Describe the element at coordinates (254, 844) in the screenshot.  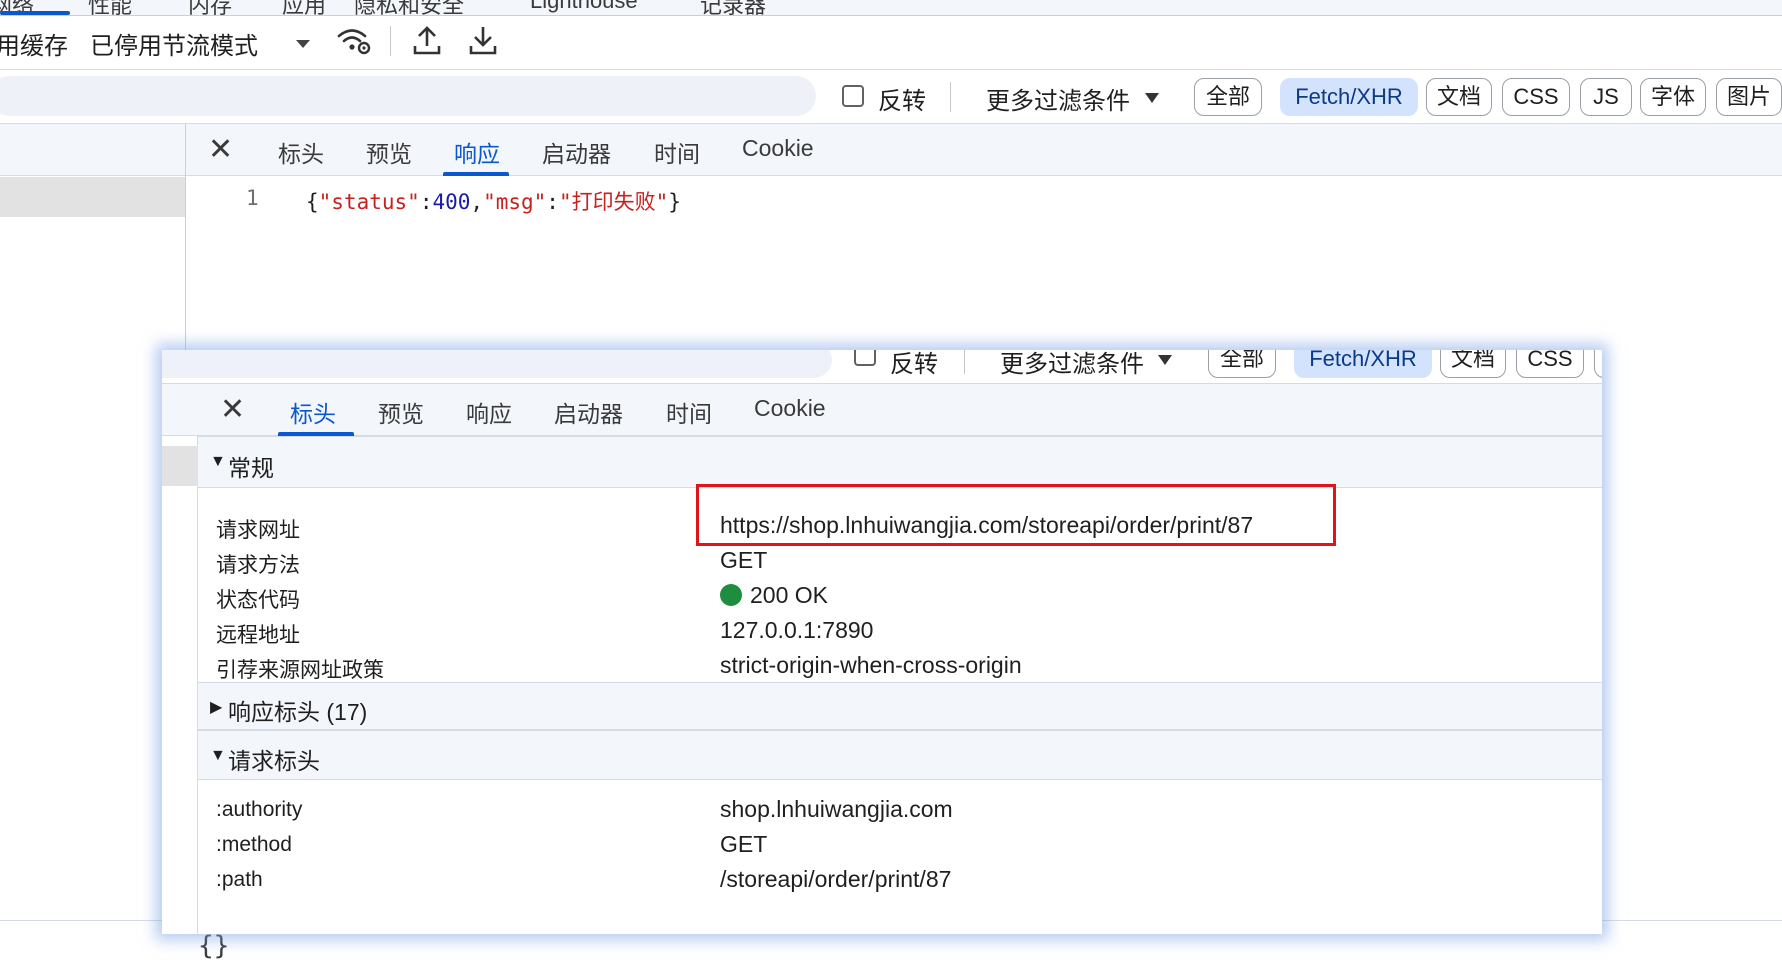
I see `header-method-key: :method` at that location.